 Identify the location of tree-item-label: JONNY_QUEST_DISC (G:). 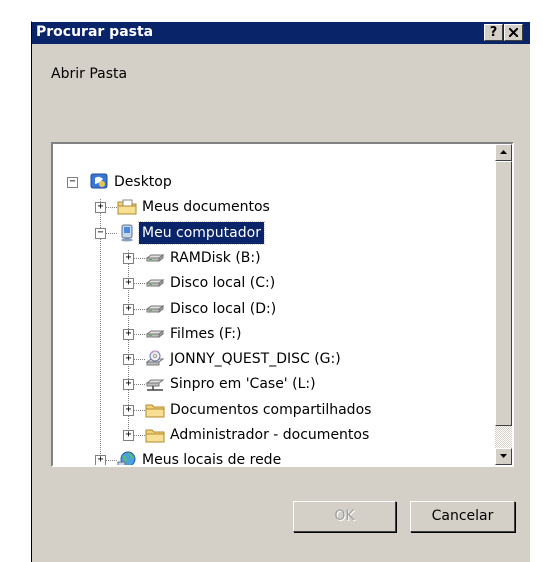
(255, 359).